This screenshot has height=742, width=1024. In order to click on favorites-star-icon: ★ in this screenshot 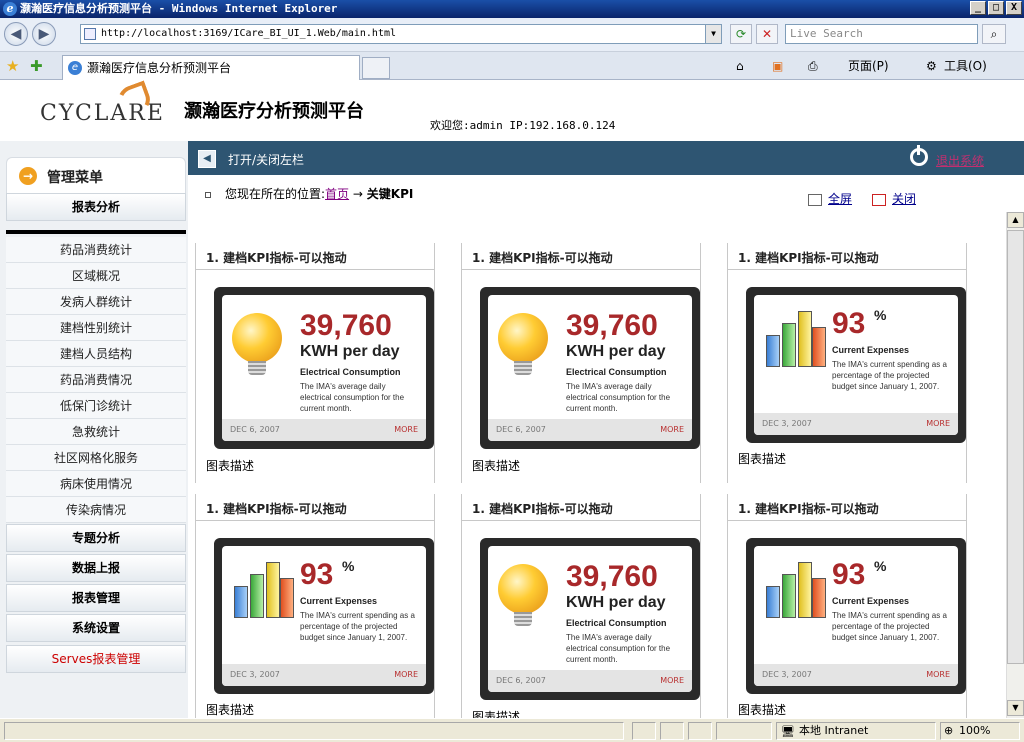, I will do `click(12, 66)`.